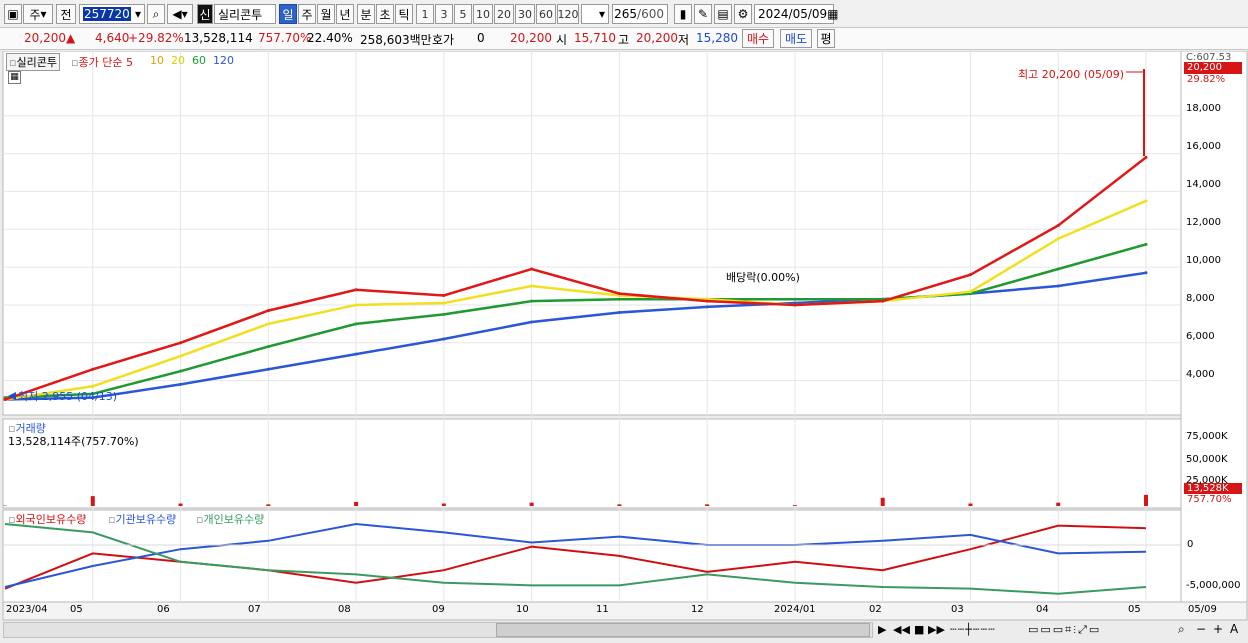 The height and width of the screenshot is (643, 1248). I want to click on zoom-in-icon: +, so click(1218, 629).